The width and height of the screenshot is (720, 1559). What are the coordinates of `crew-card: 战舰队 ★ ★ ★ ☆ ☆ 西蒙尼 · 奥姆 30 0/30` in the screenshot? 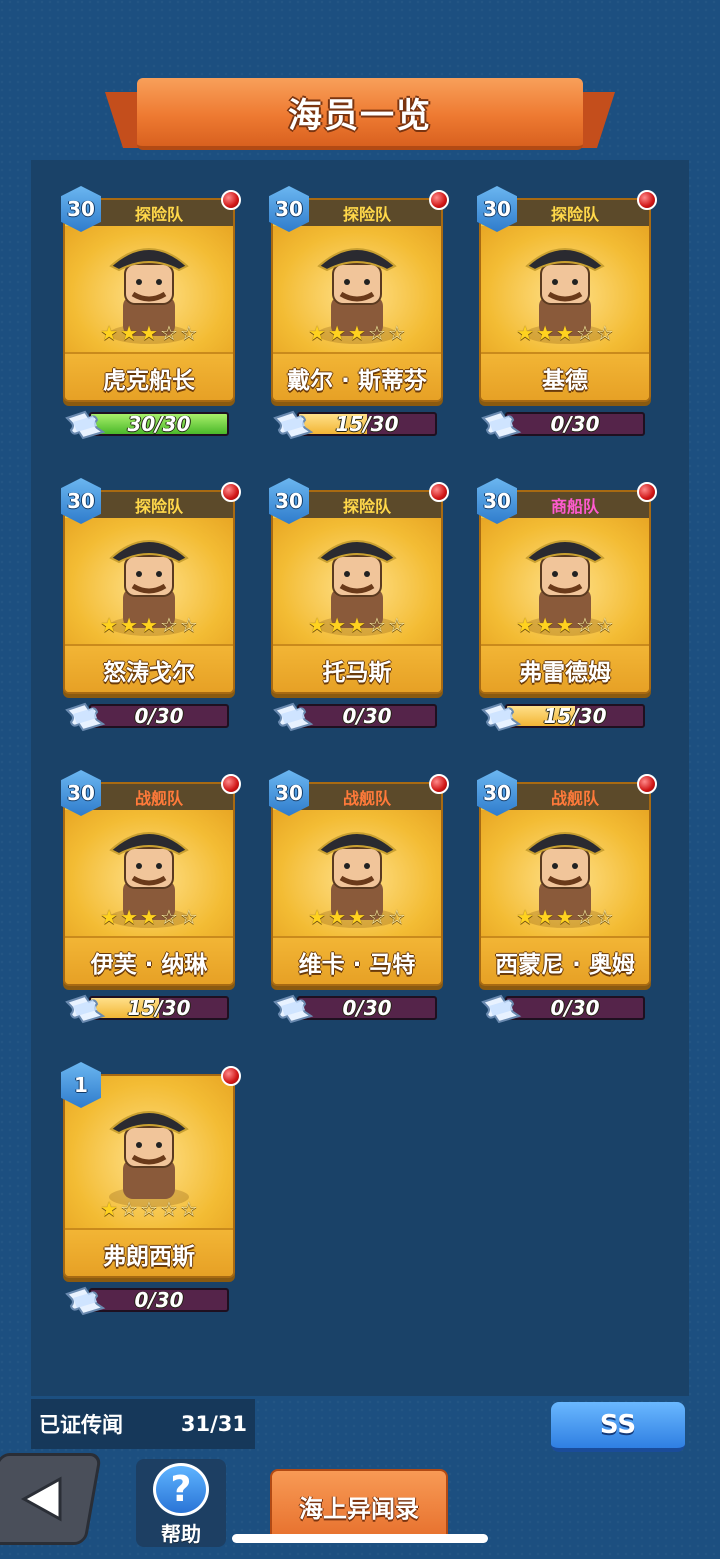 It's located at (567, 897).